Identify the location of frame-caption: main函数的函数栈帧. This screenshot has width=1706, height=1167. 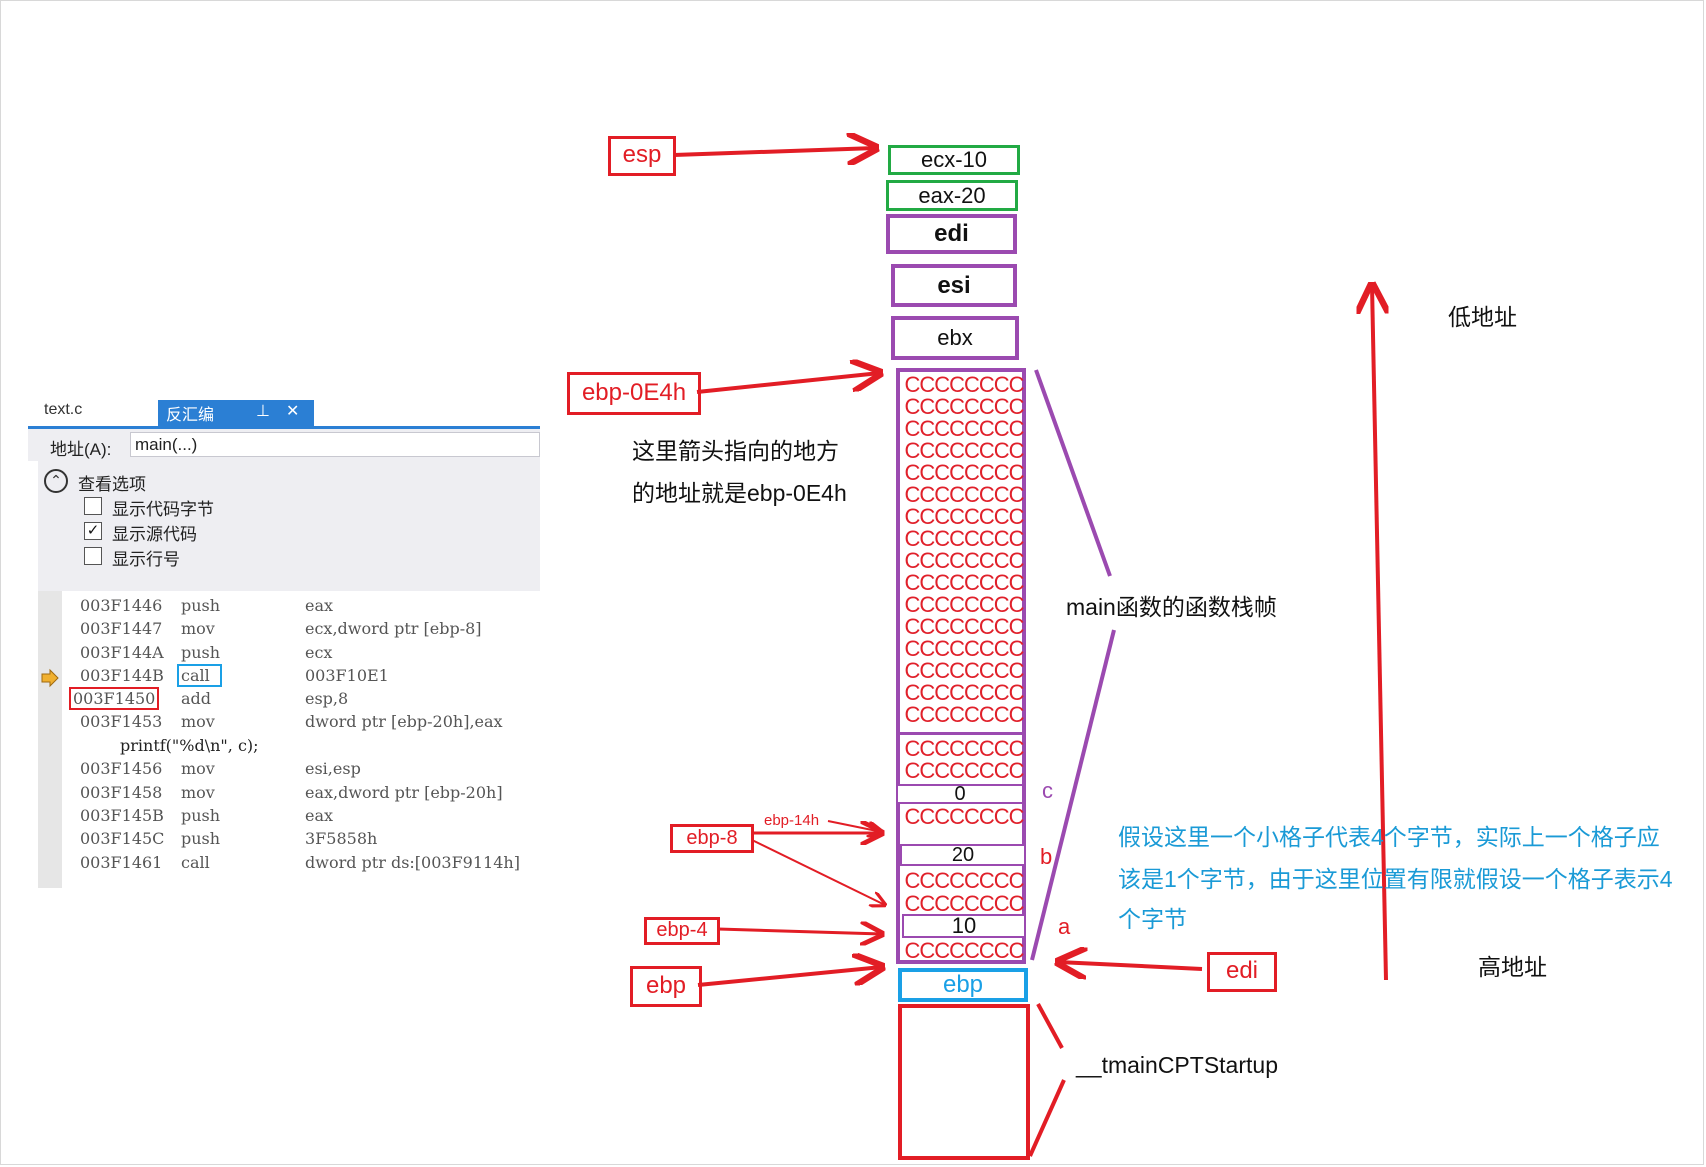
(1171, 607).